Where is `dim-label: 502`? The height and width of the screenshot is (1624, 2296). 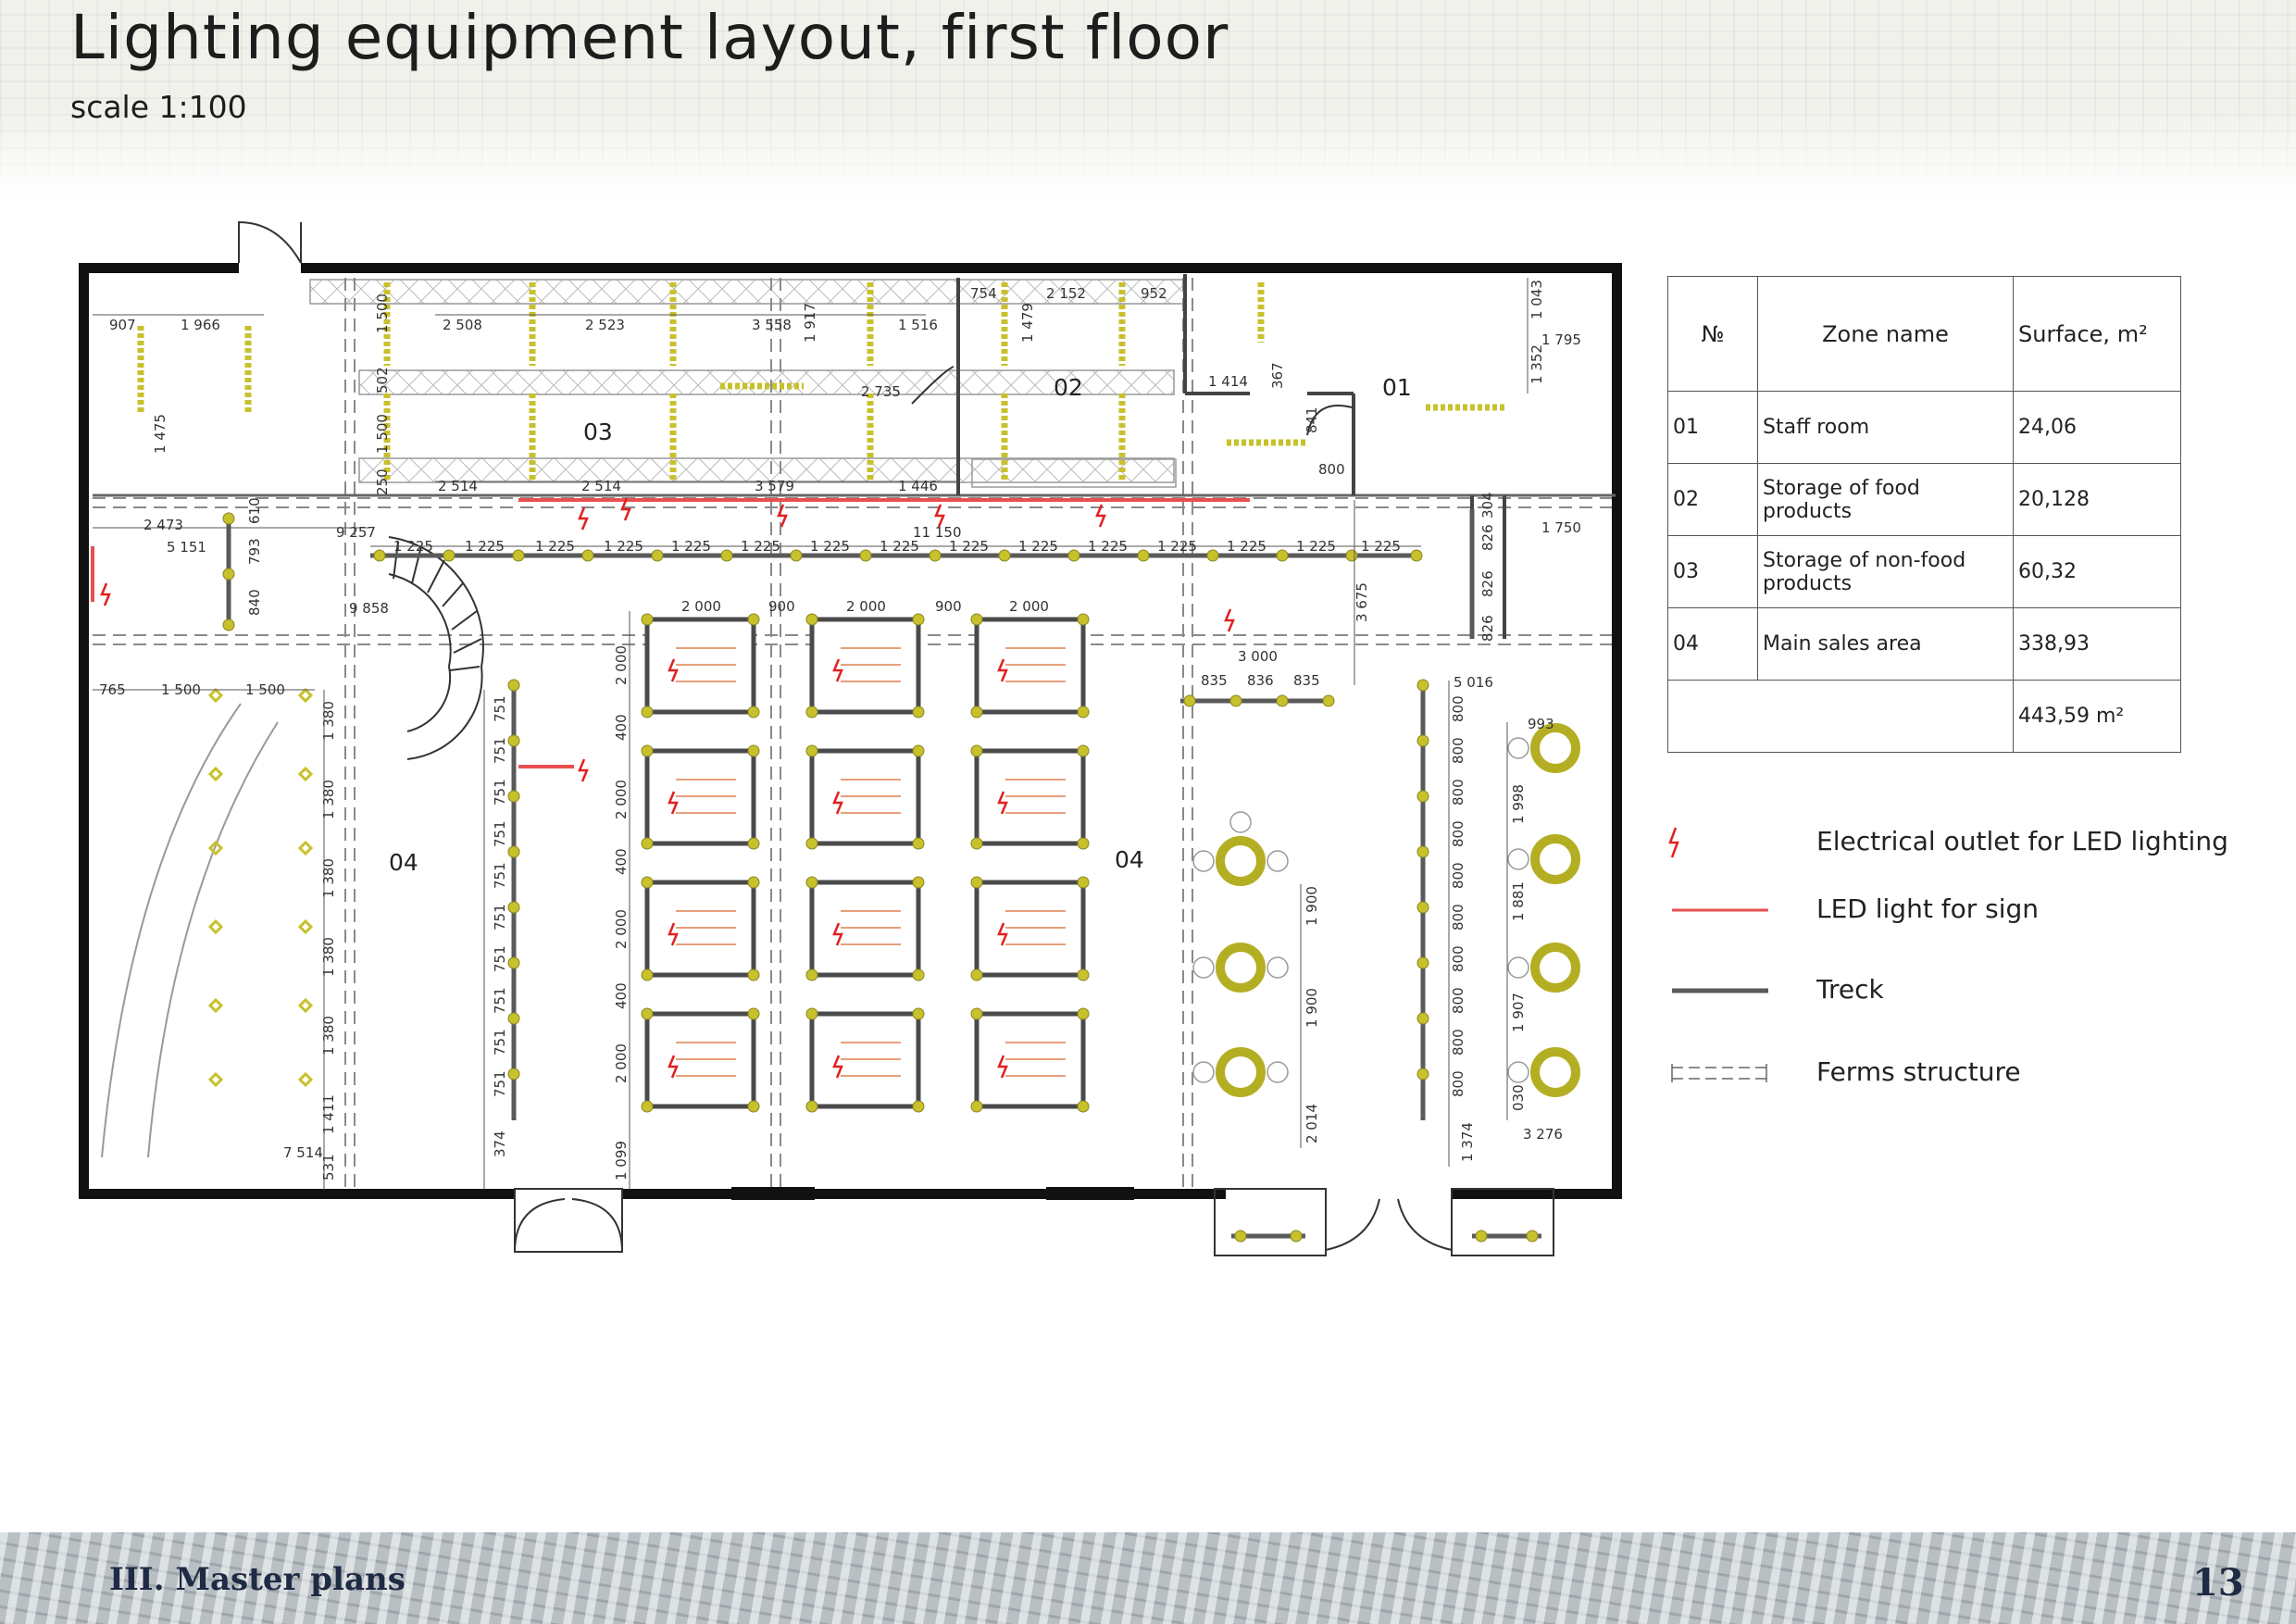
dim-label: 502 is located at coordinates (382, 380).